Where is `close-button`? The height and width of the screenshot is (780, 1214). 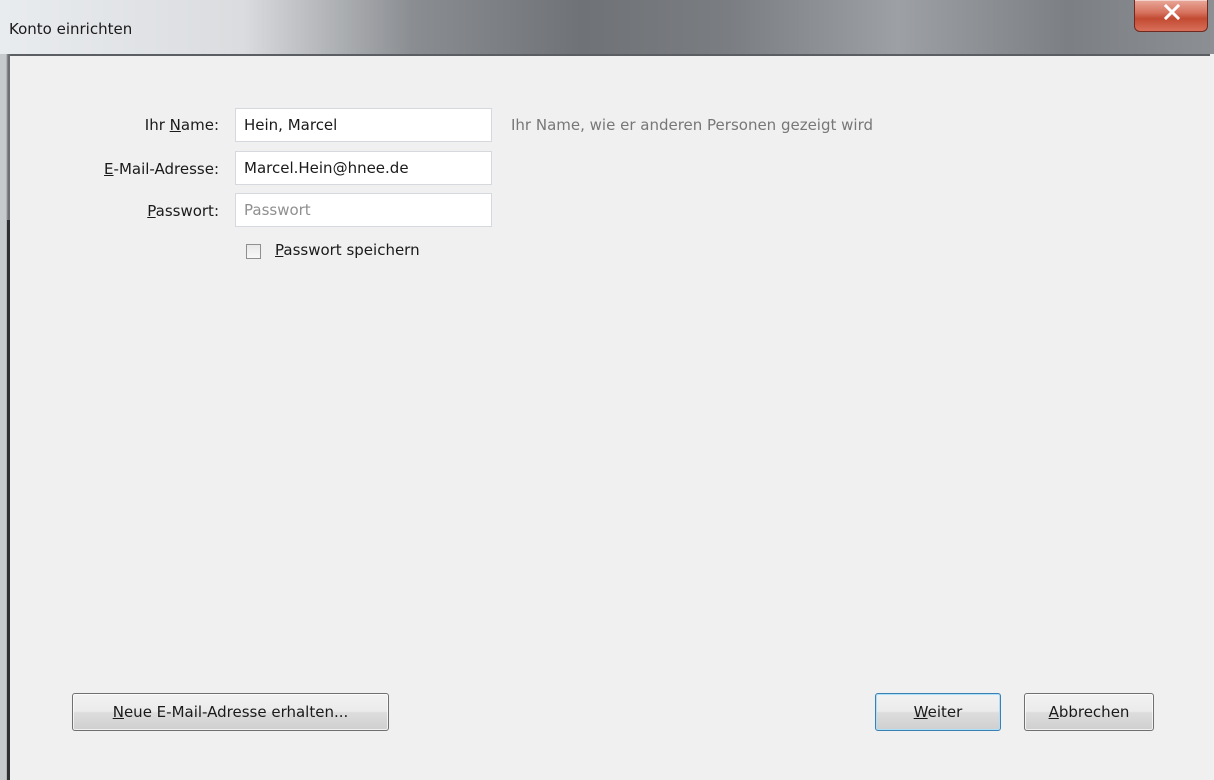 close-button is located at coordinates (1171, 16).